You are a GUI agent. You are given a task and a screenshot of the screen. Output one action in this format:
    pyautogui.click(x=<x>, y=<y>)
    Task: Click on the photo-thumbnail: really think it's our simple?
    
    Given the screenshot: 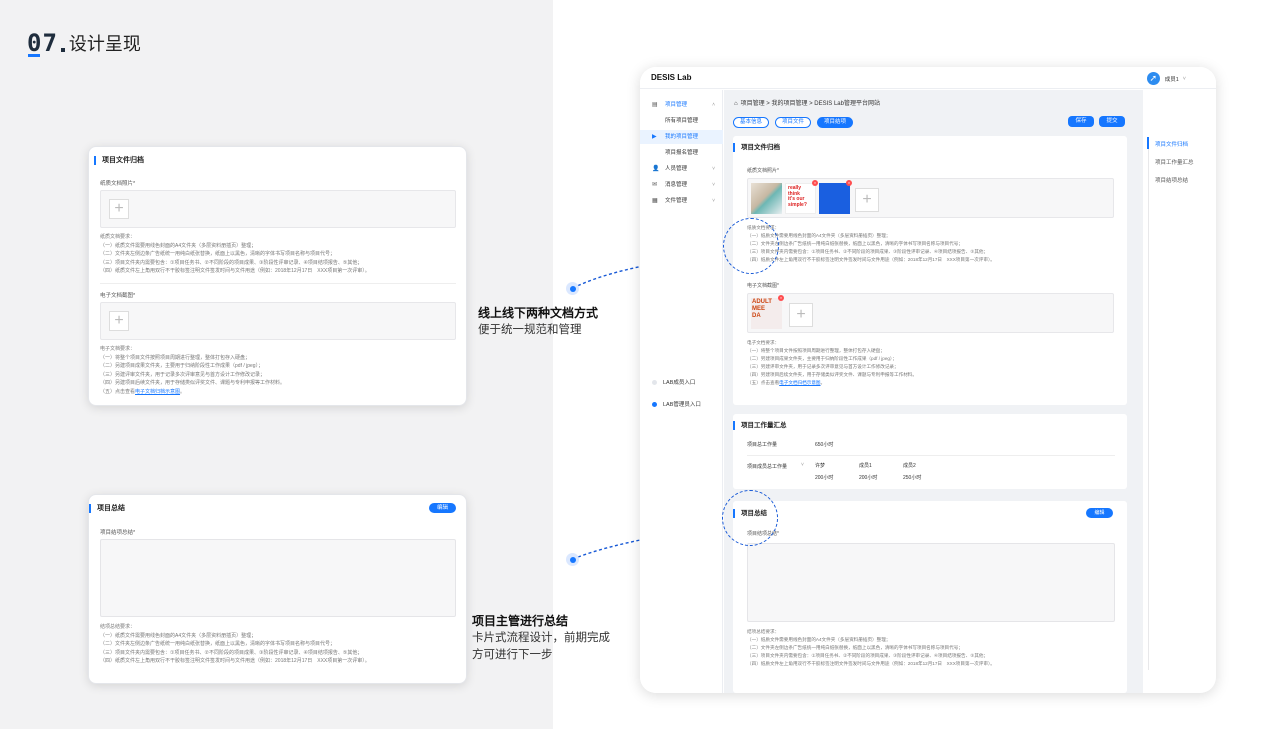 What is the action you would take?
    pyautogui.click(x=800, y=198)
    